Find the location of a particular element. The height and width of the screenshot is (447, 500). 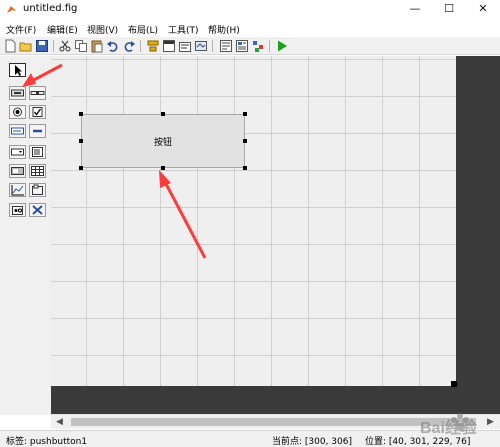

pushbutton-tool-icon is located at coordinates (17, 93).